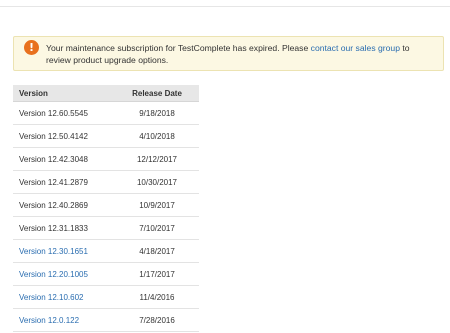  I want to click on table-row: Version 12.42.3048 12/12/2017, so click(106, 159).